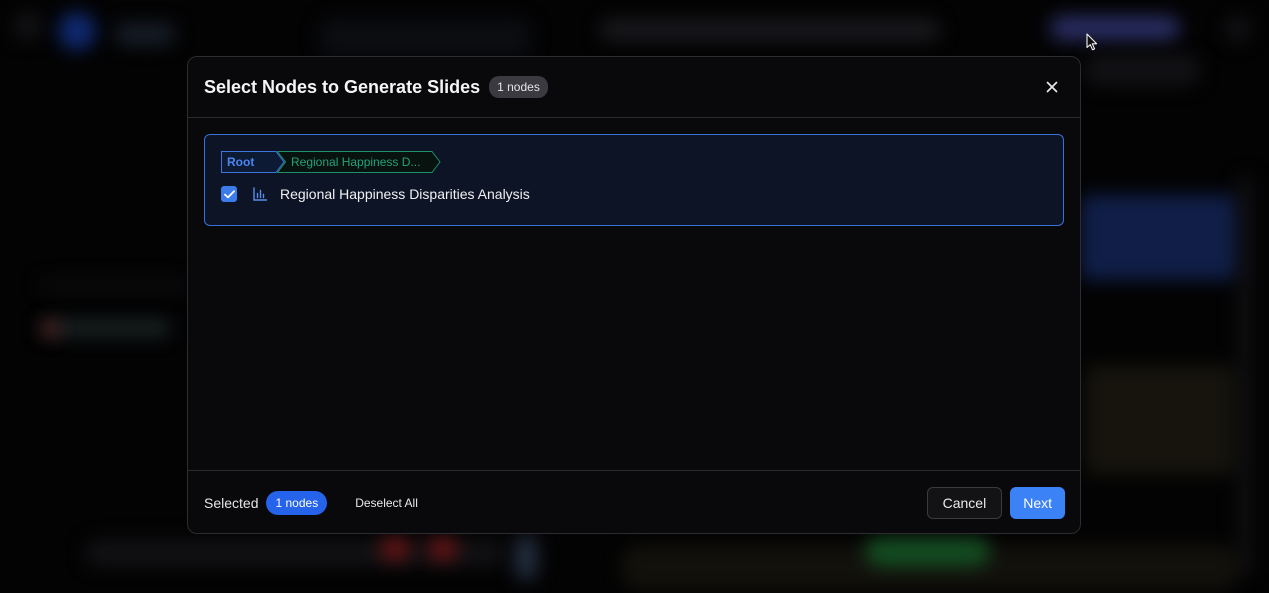 The image size is (1269, 593). What do you see at coordinates (634, 87) in the screenshot?
I see `dialog-header: Select Nodes to Generate Slides 1 nodes` at bounding box center [634, 87].